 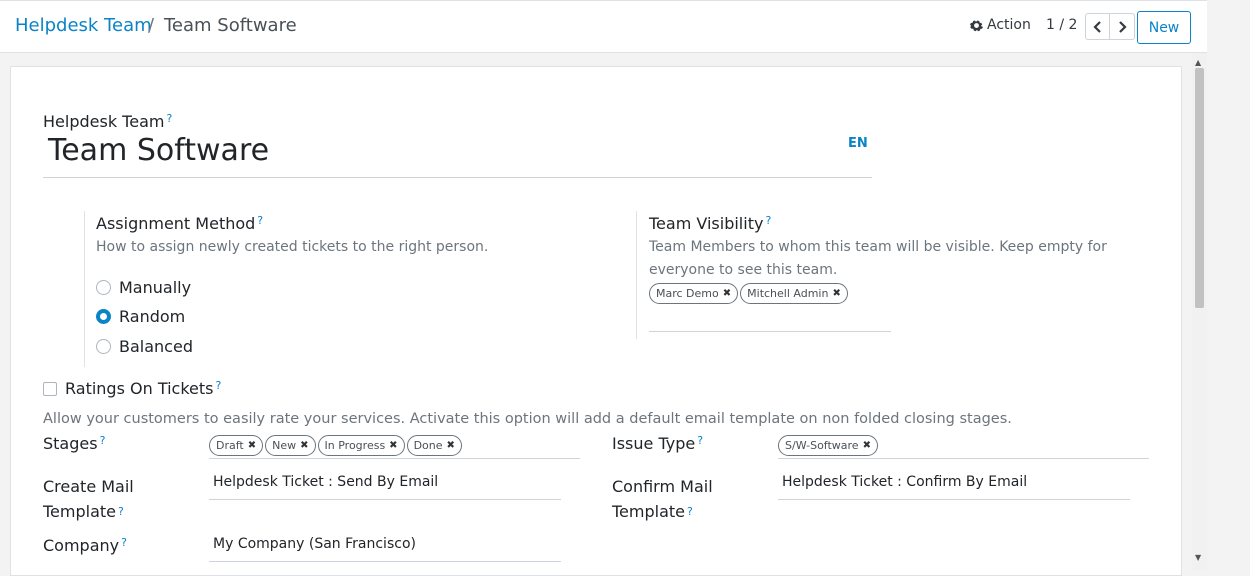 What do you see at coordinates (858, 143) in the screenshot?
I see `language-button: EN` at bounding box center [858, 143].